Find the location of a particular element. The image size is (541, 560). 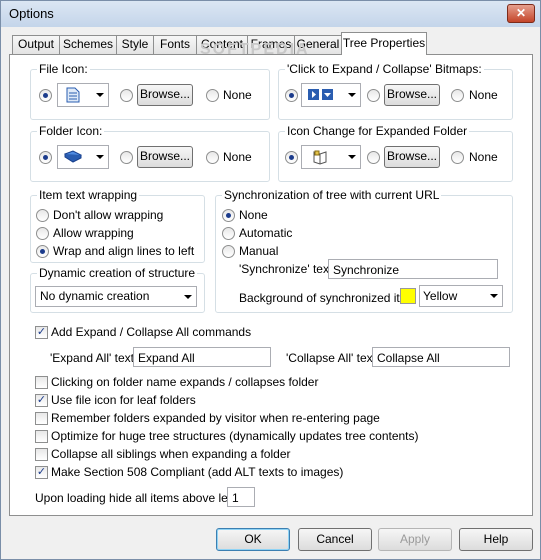

sync-automatic-radio is located at coordinates (228, 233).